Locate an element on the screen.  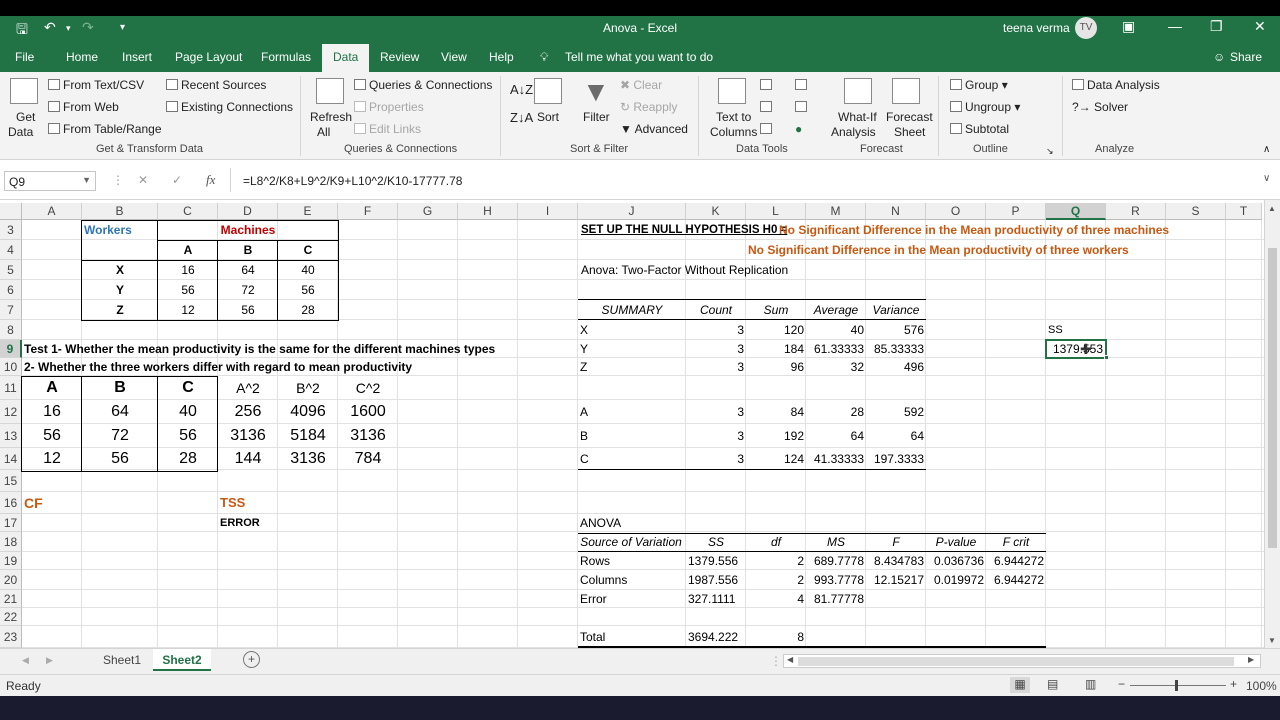
what-if-label2: Analysis is located at coordinates (853, 132).